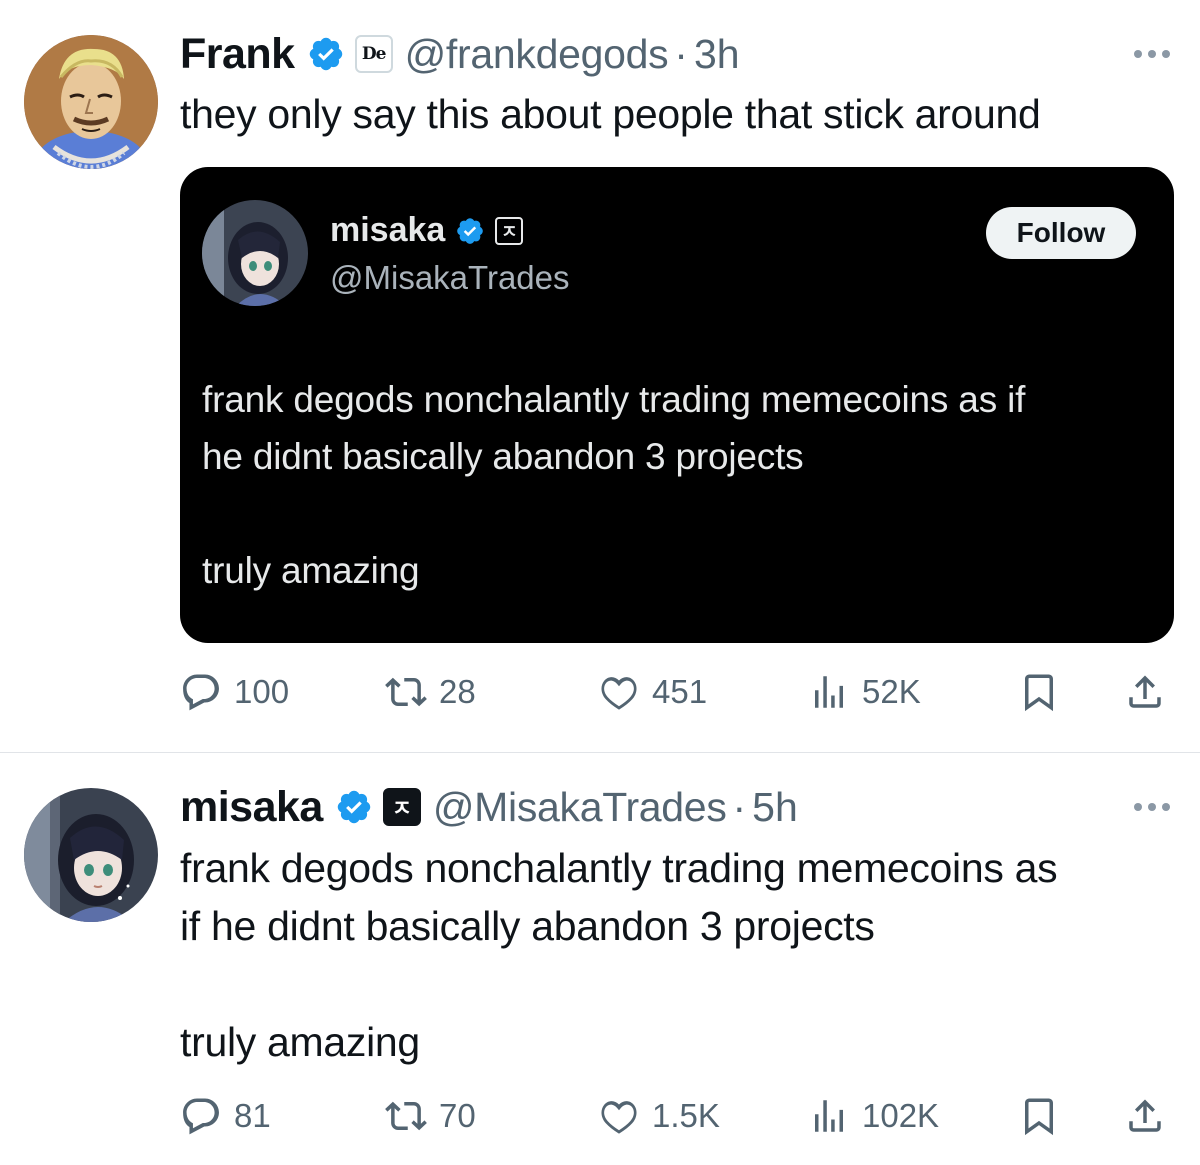 The image size is (1200, 1165). What do you see at coordinates (1061, 233) in the screenshot?
I see `follow-button: Follow` at bounding box center [1061, 233].